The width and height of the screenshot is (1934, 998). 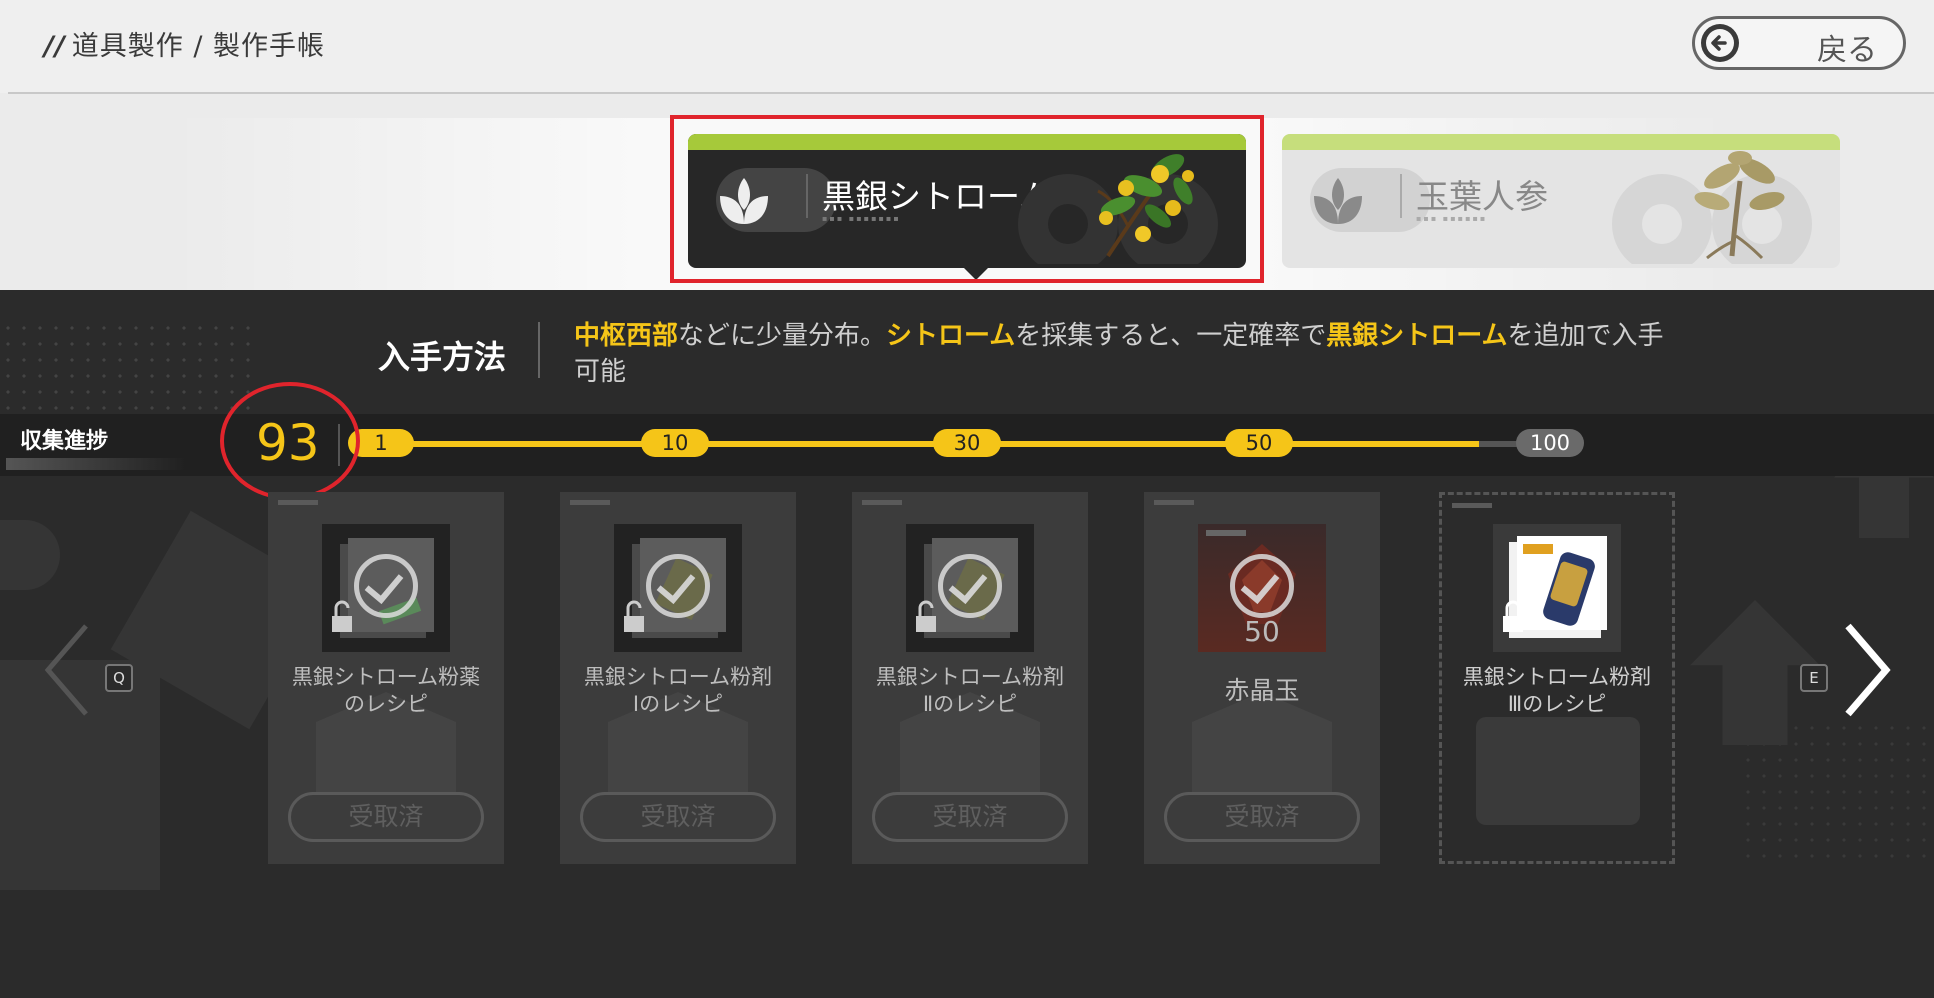 What do you see at coordinates (1847, 50) in the screenshot?
I see `back-label: 戻る` at bounding box center [1847, 50].